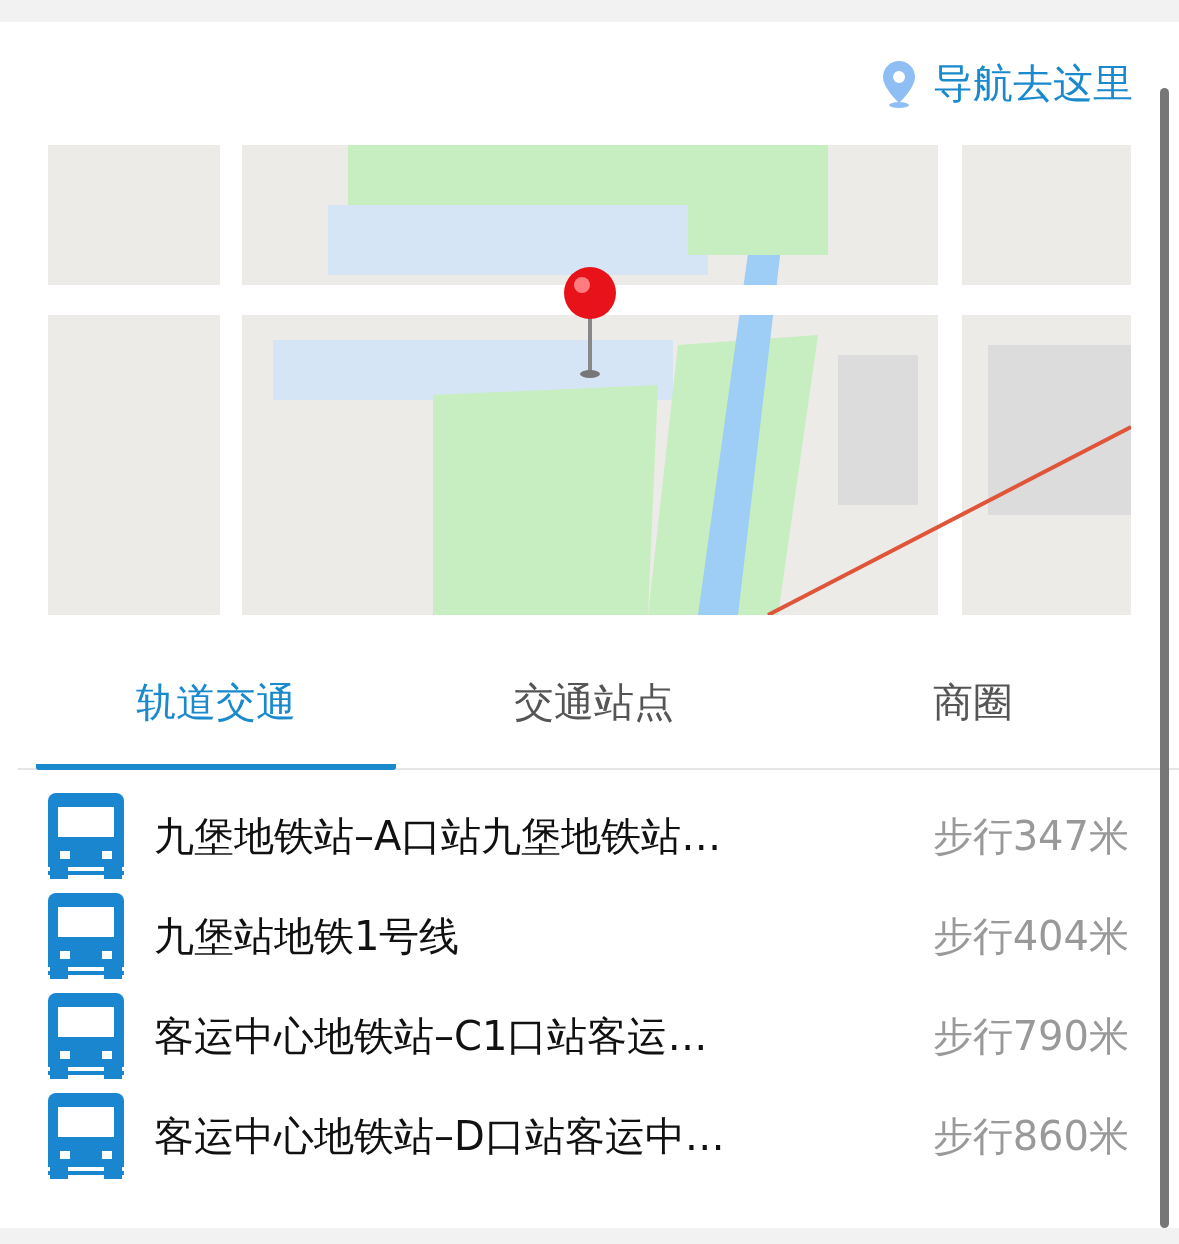 The height and width of the screenshot is (1244, 1179). Describe the element at coordinates (1030, 1136) in the screenshot. I see `walking-distance: 步行860米` at that location.